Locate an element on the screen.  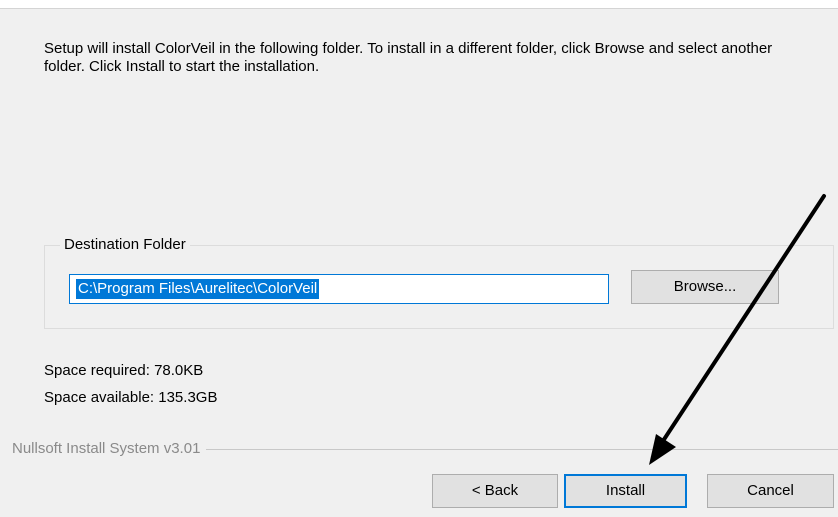
space-required-text: Space required: 78.0KB is located at coordinates (124, 370).